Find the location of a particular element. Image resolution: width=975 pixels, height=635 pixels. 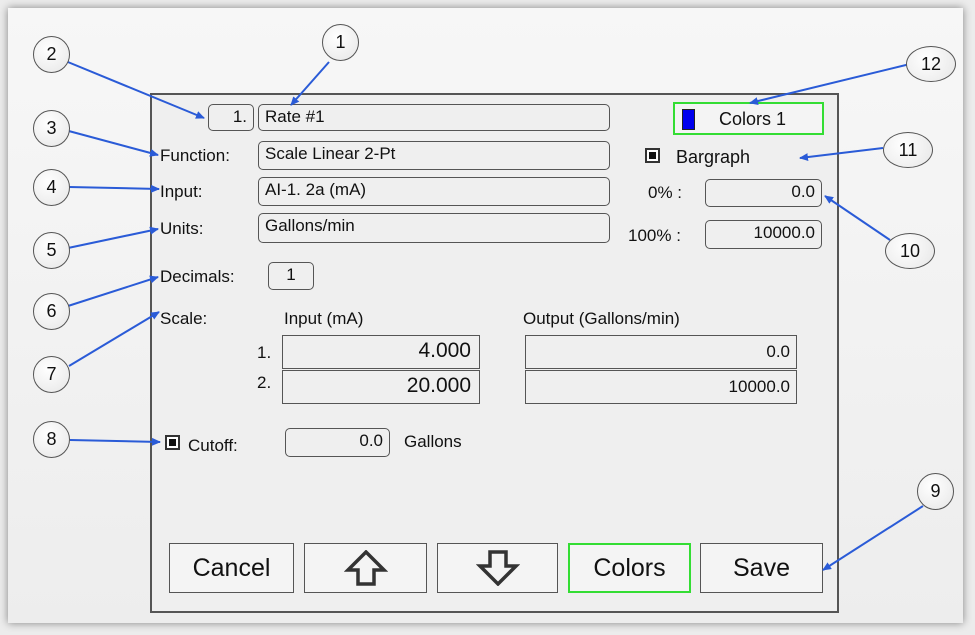

callout-10: 10 is located at coordinates (910, 251).